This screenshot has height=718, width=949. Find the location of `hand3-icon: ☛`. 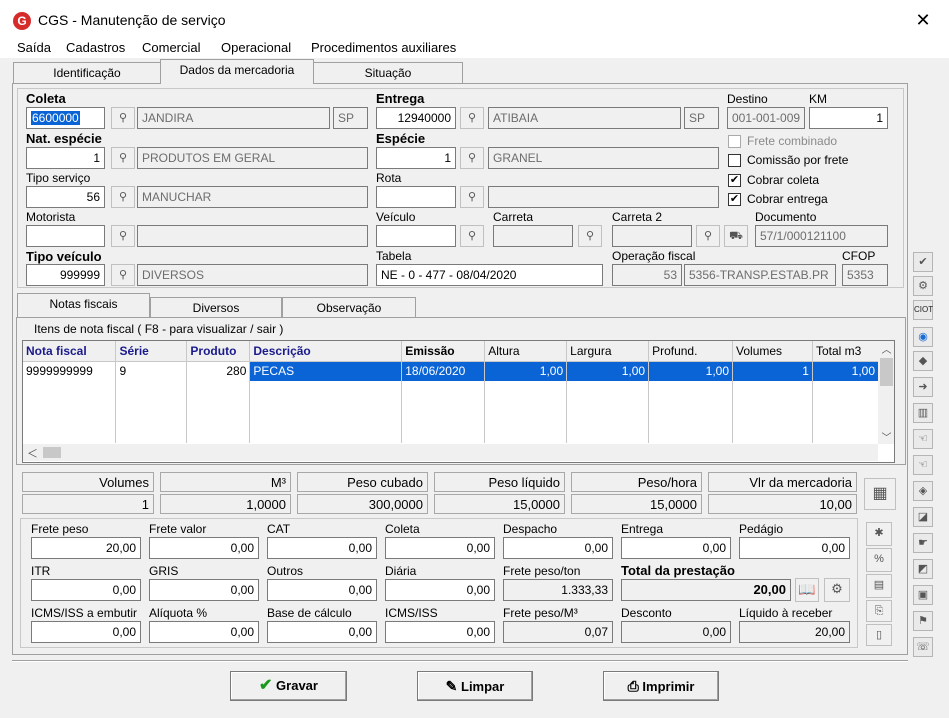

hand3-icon: ☛ is located at coordinates (923, 543).